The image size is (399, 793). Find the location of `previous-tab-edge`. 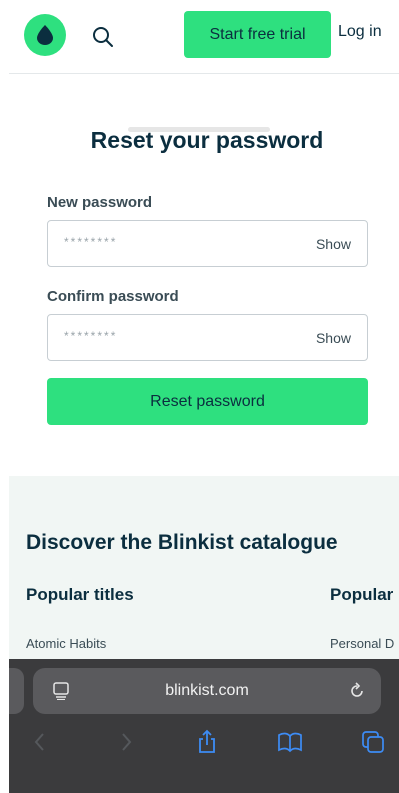

previous-tab-edge is located at coordinates (16, 691).